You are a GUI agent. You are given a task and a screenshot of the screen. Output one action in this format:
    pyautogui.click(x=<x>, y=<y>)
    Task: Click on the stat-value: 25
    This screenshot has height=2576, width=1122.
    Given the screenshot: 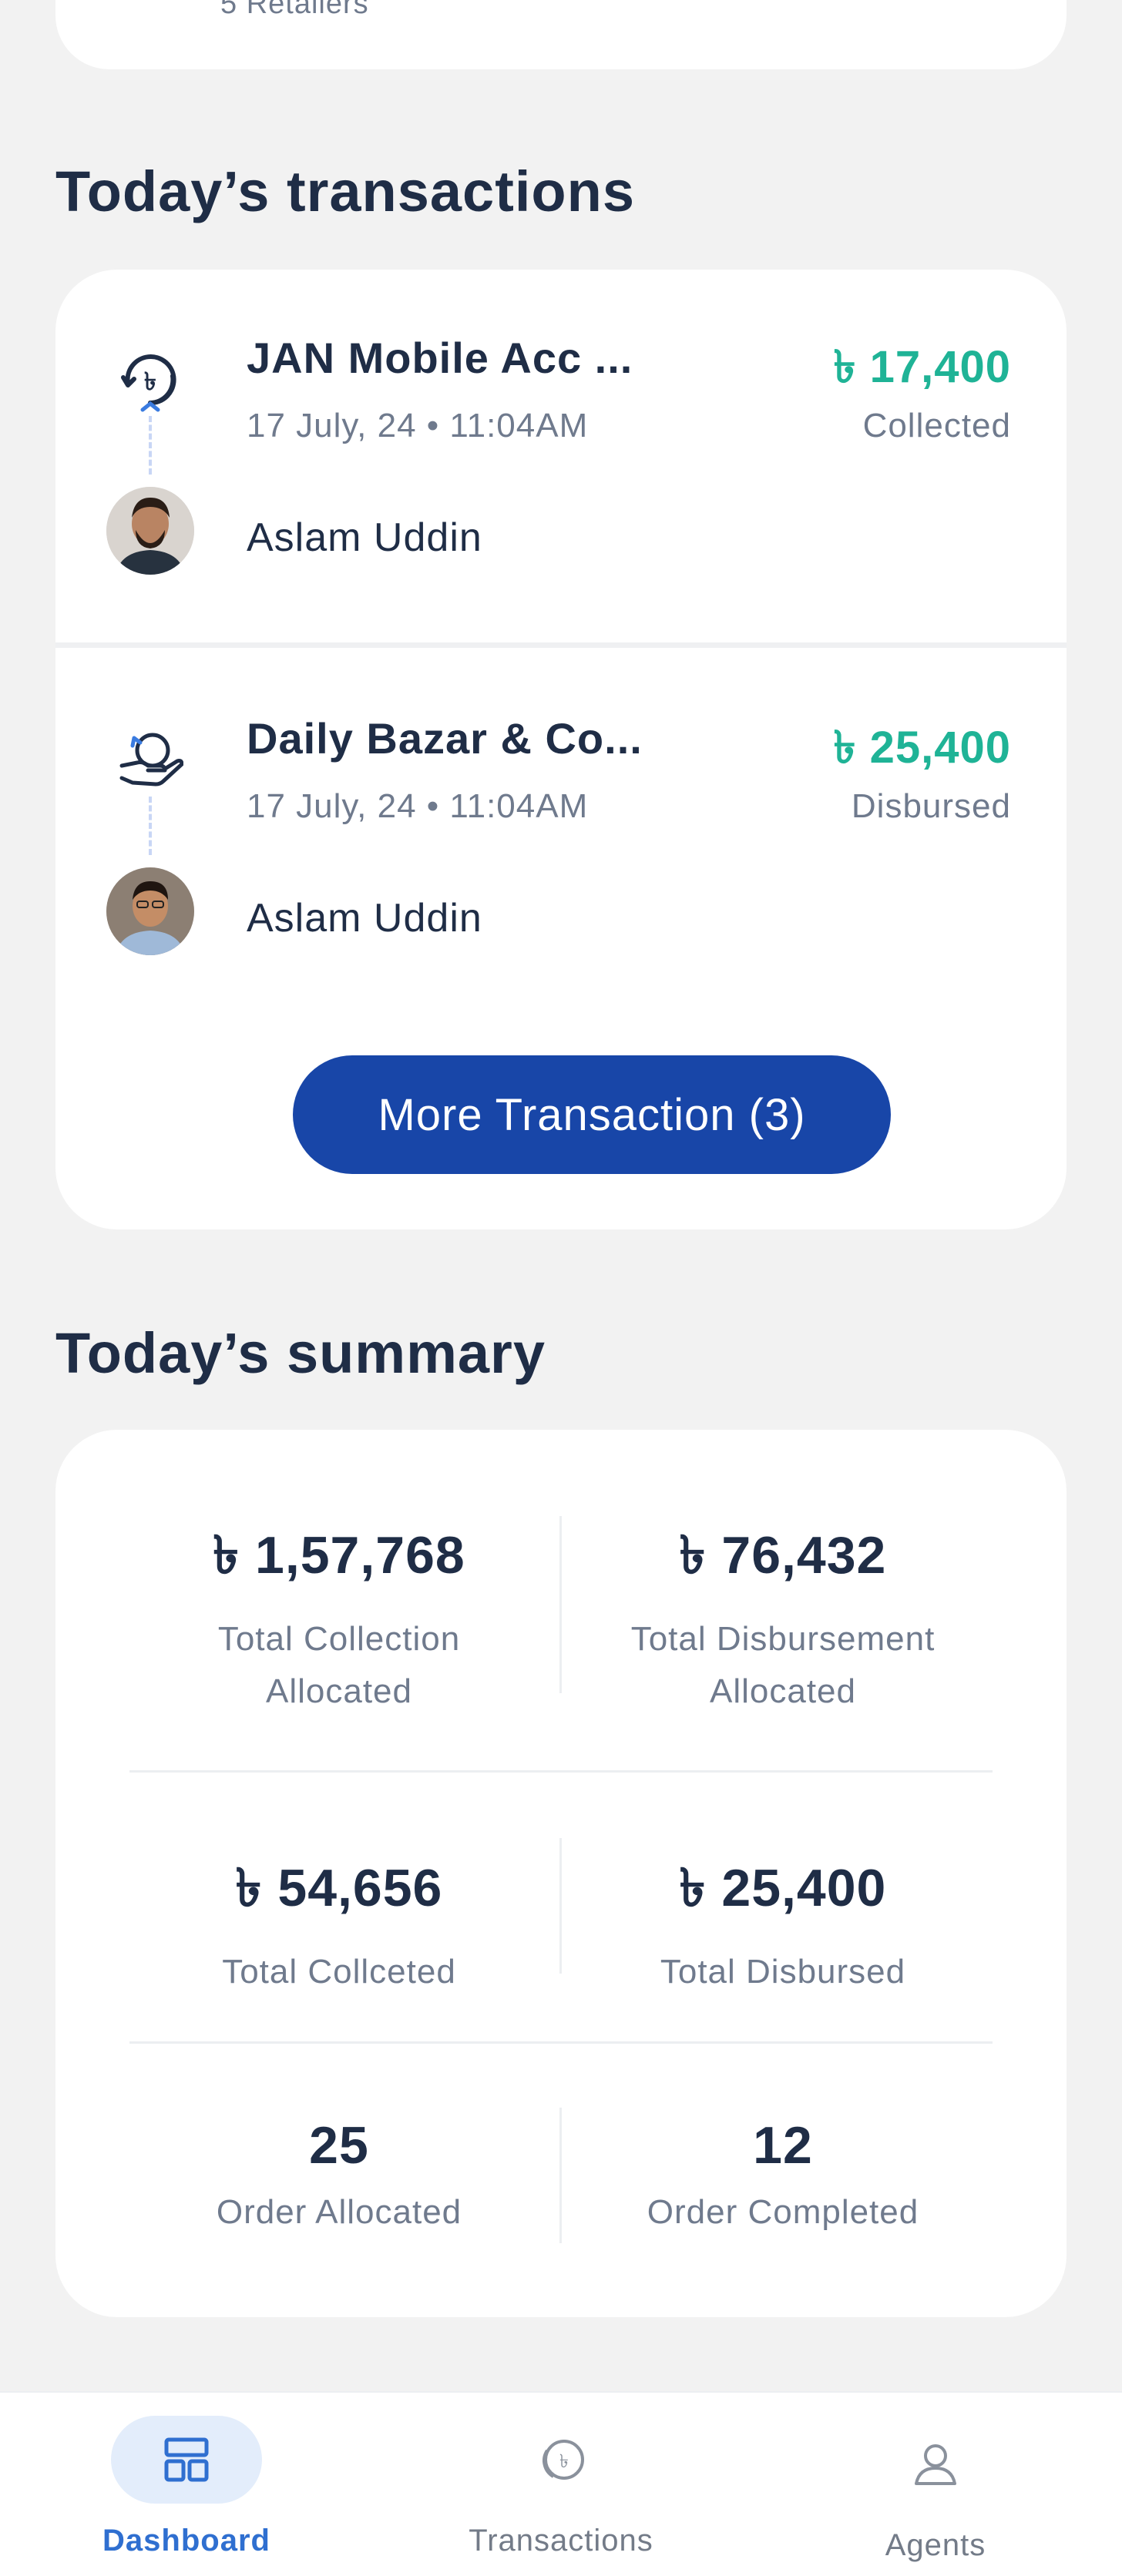 What is the action you would take?
    pyautogui.click(x=339, y=2145)
    